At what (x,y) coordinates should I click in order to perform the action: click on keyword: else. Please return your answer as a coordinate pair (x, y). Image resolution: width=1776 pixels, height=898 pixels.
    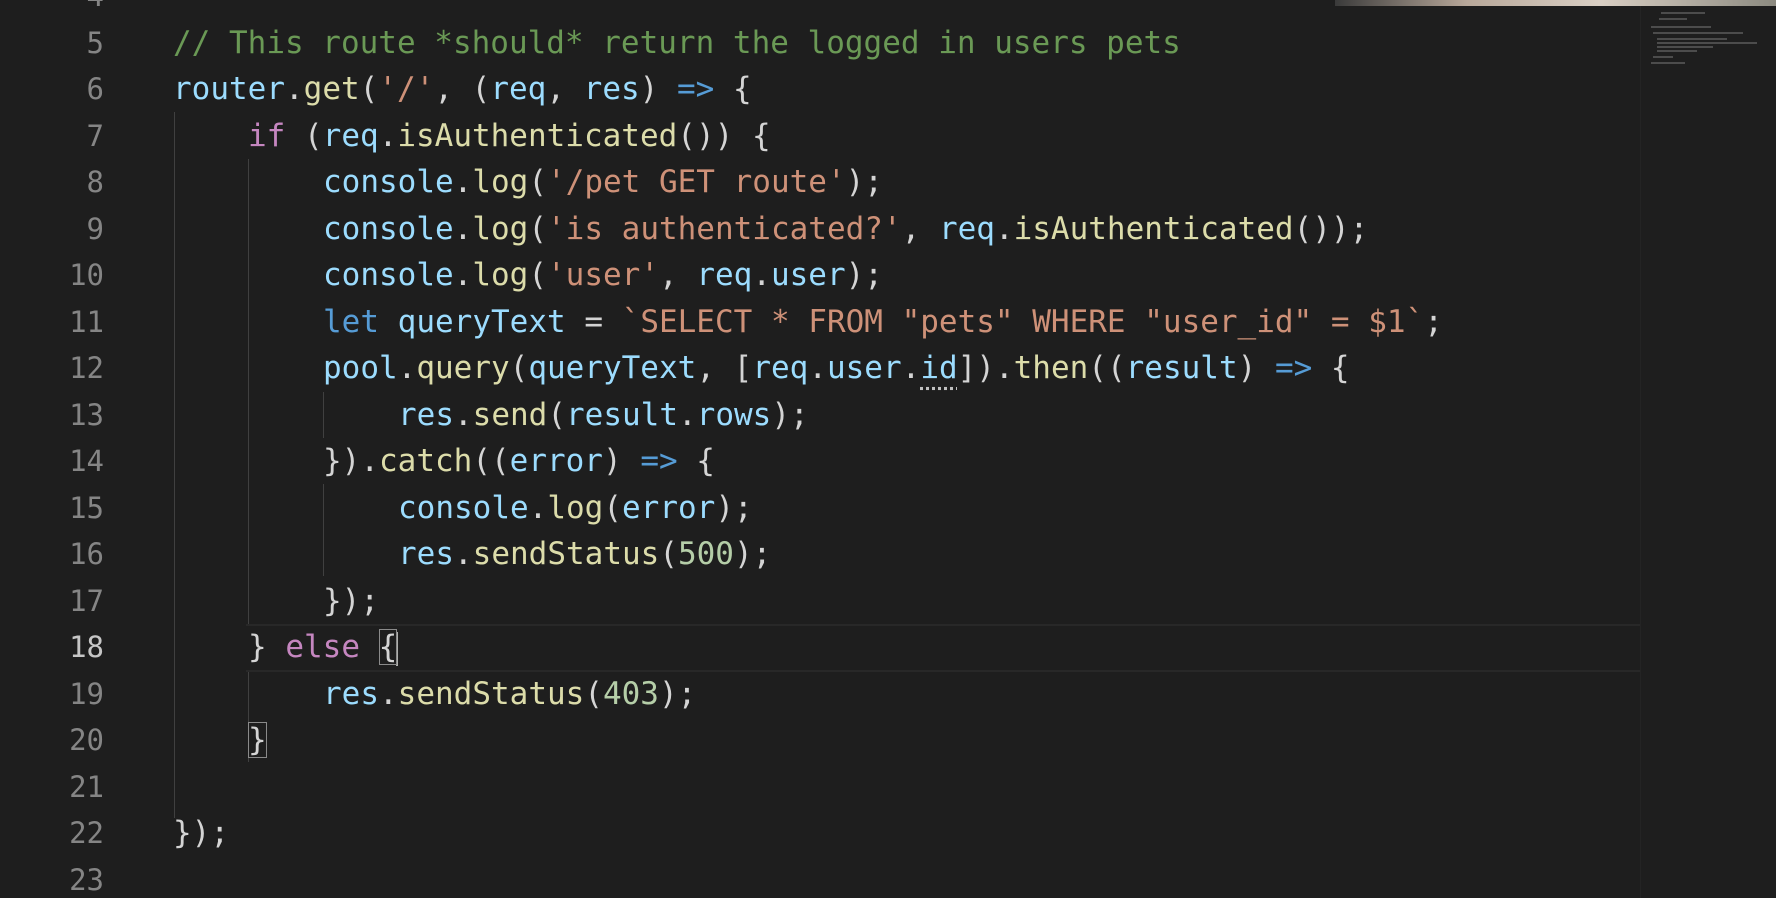
    Looking at the image, I should click on (322, 647).